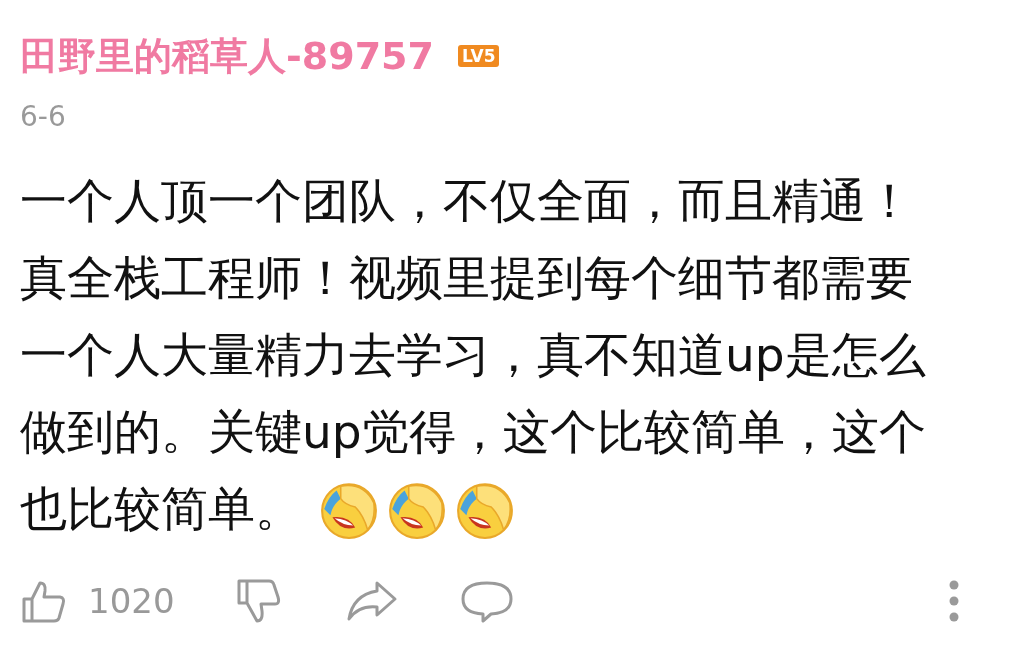 The image size is (1018, 668). I want to click on comment-text-line: 真全栈工程师！视频里提到每个细节都需要, so click(466, 278).